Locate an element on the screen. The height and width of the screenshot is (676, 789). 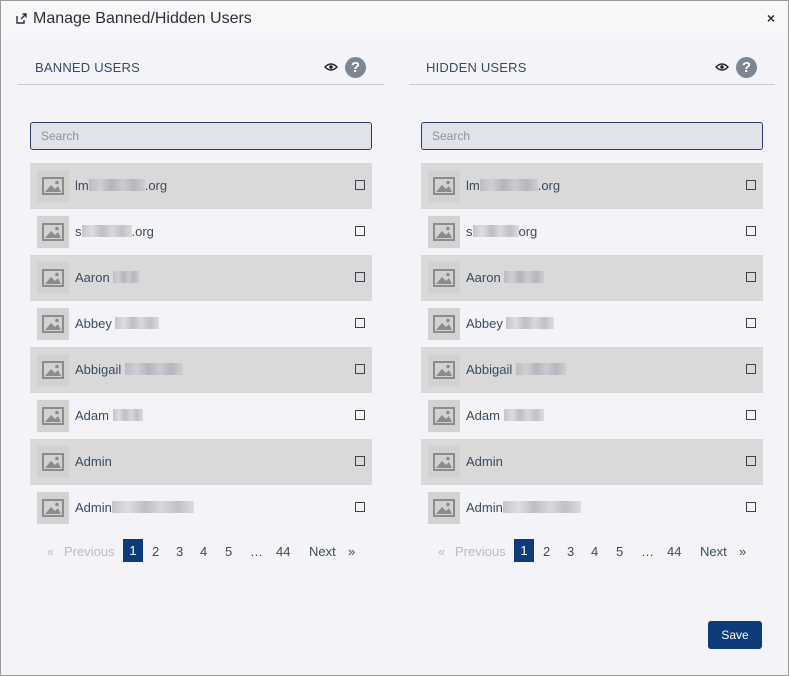
user-name-suffix: org is located at coordinates (528, 231).